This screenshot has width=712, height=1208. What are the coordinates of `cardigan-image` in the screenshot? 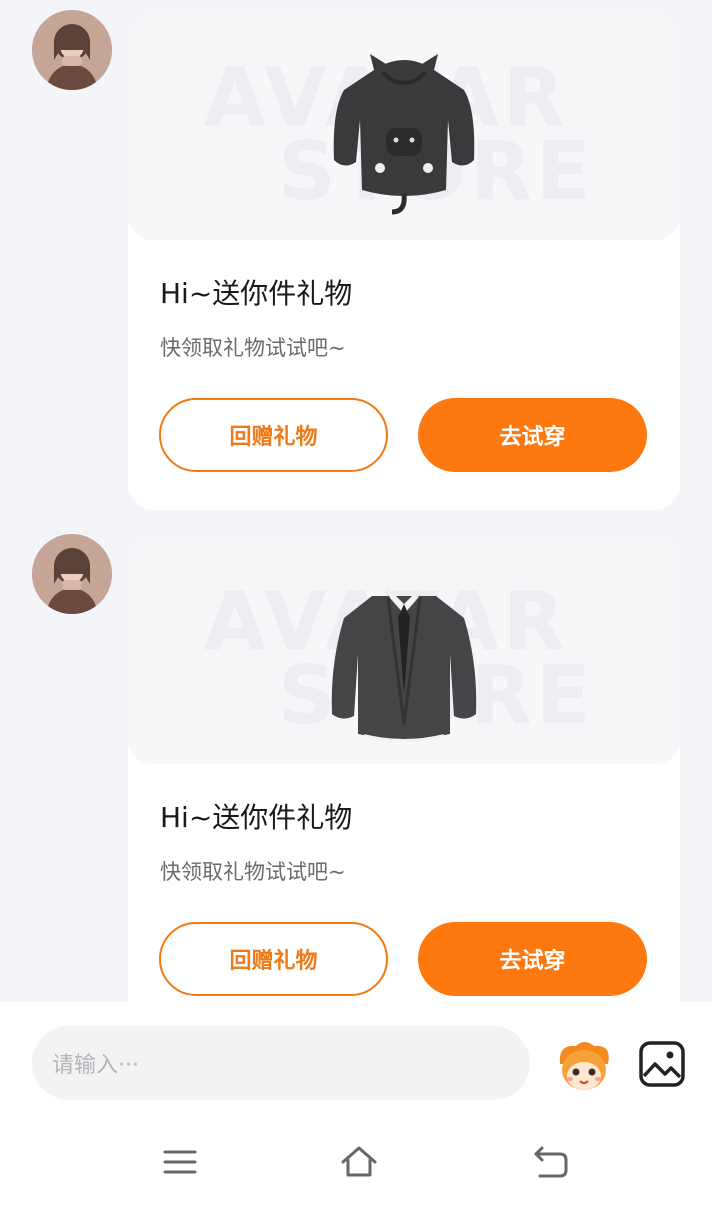 It's located at (404, 664).